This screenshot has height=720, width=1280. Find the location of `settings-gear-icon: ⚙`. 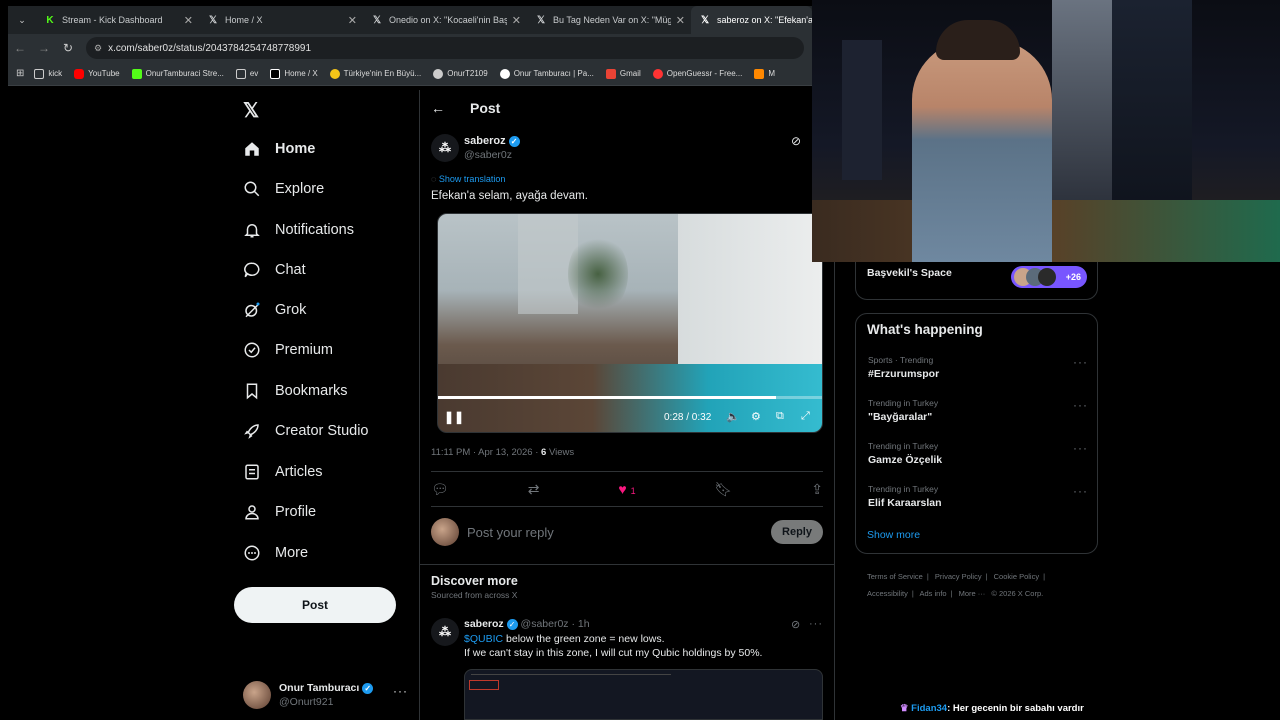

settings-gear-icon: ⚙ is located at coordinates (756, 416).